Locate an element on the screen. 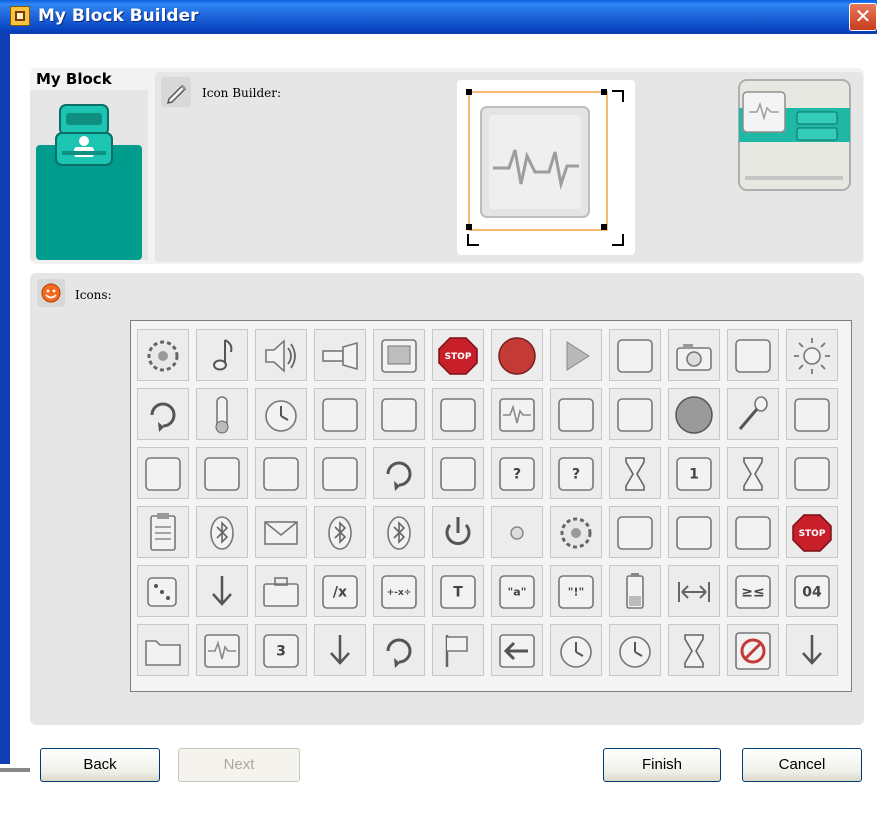 The image size is (877, 830). text-icon: T is located at coordinates (458, 591).